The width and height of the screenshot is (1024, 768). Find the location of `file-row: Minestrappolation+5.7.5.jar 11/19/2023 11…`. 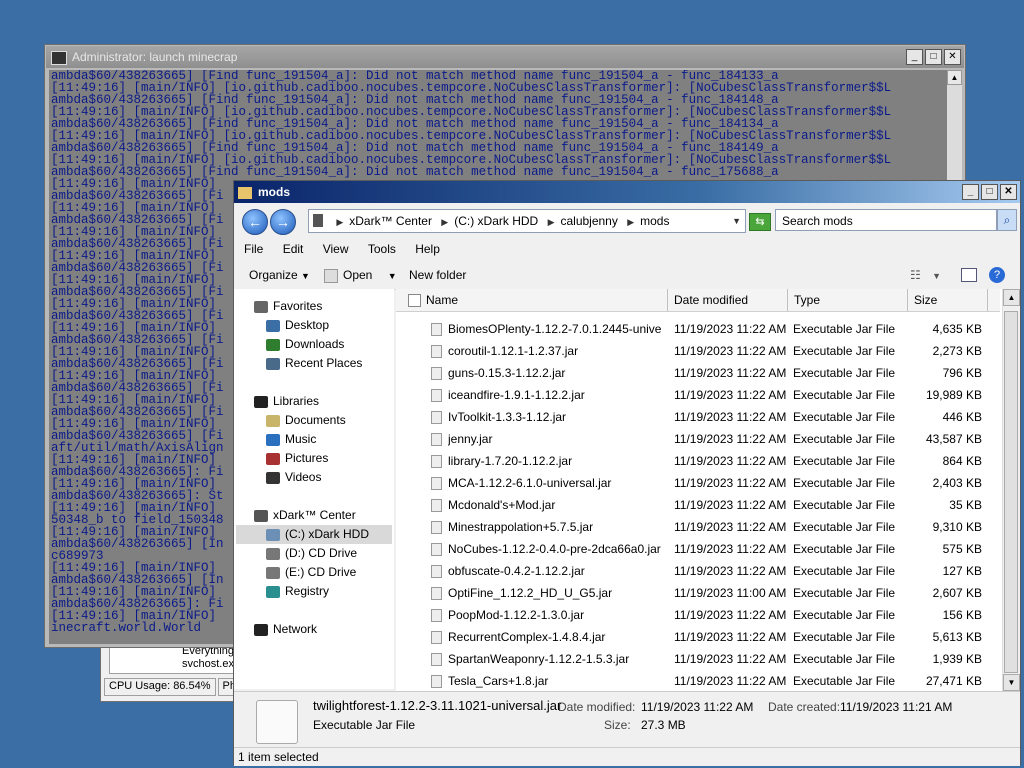

file-row: Minestrappolation+5.7.5.jar 11/19/2023 11… is located at coordinates (698, 527).